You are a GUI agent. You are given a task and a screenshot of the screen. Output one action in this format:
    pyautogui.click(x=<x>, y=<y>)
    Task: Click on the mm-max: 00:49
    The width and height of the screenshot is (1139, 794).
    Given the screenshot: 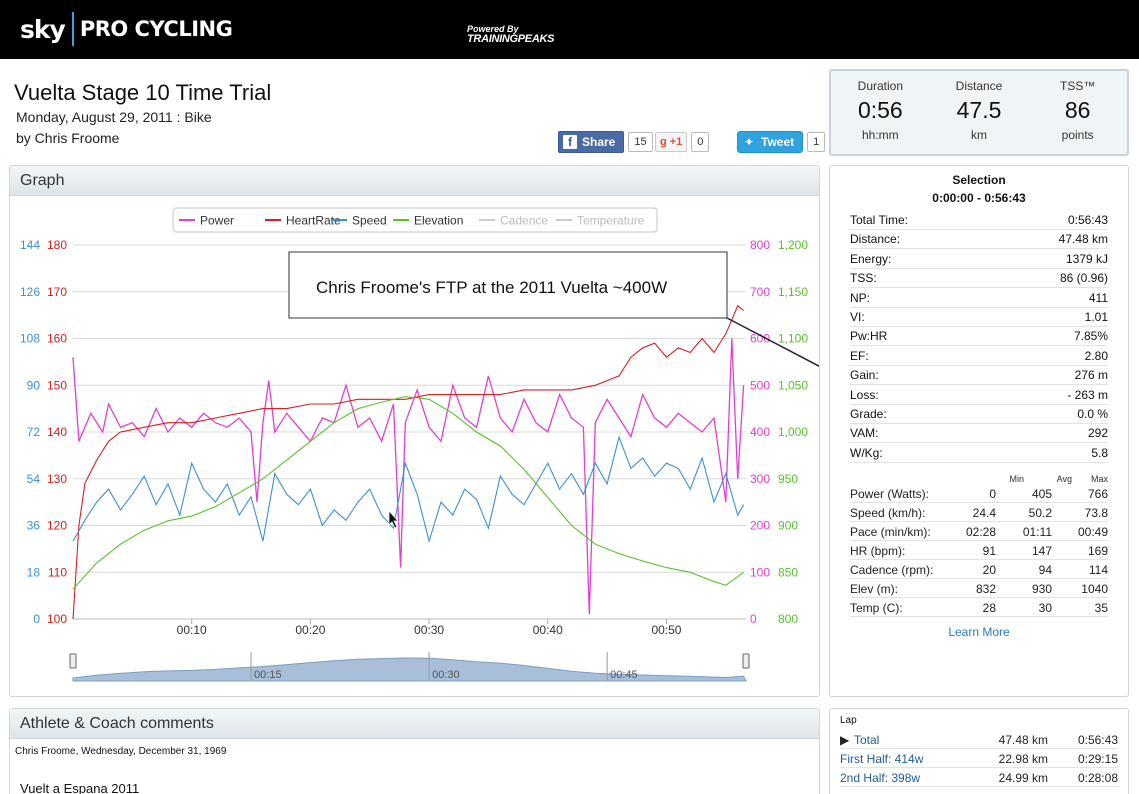 What is the action you would take?
    pyautogui.click(x=1092, y=532)
    